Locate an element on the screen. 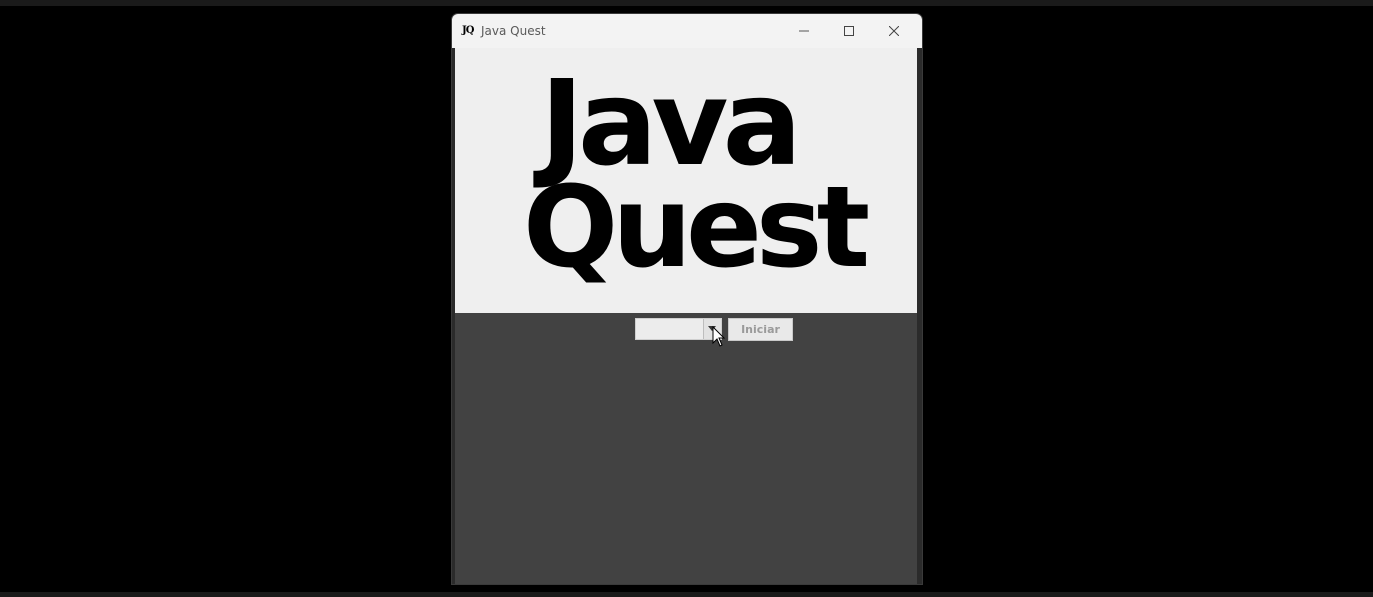 This screenshot has height=597, width=1373. minimize-icon is located at coordinates (804, 31).